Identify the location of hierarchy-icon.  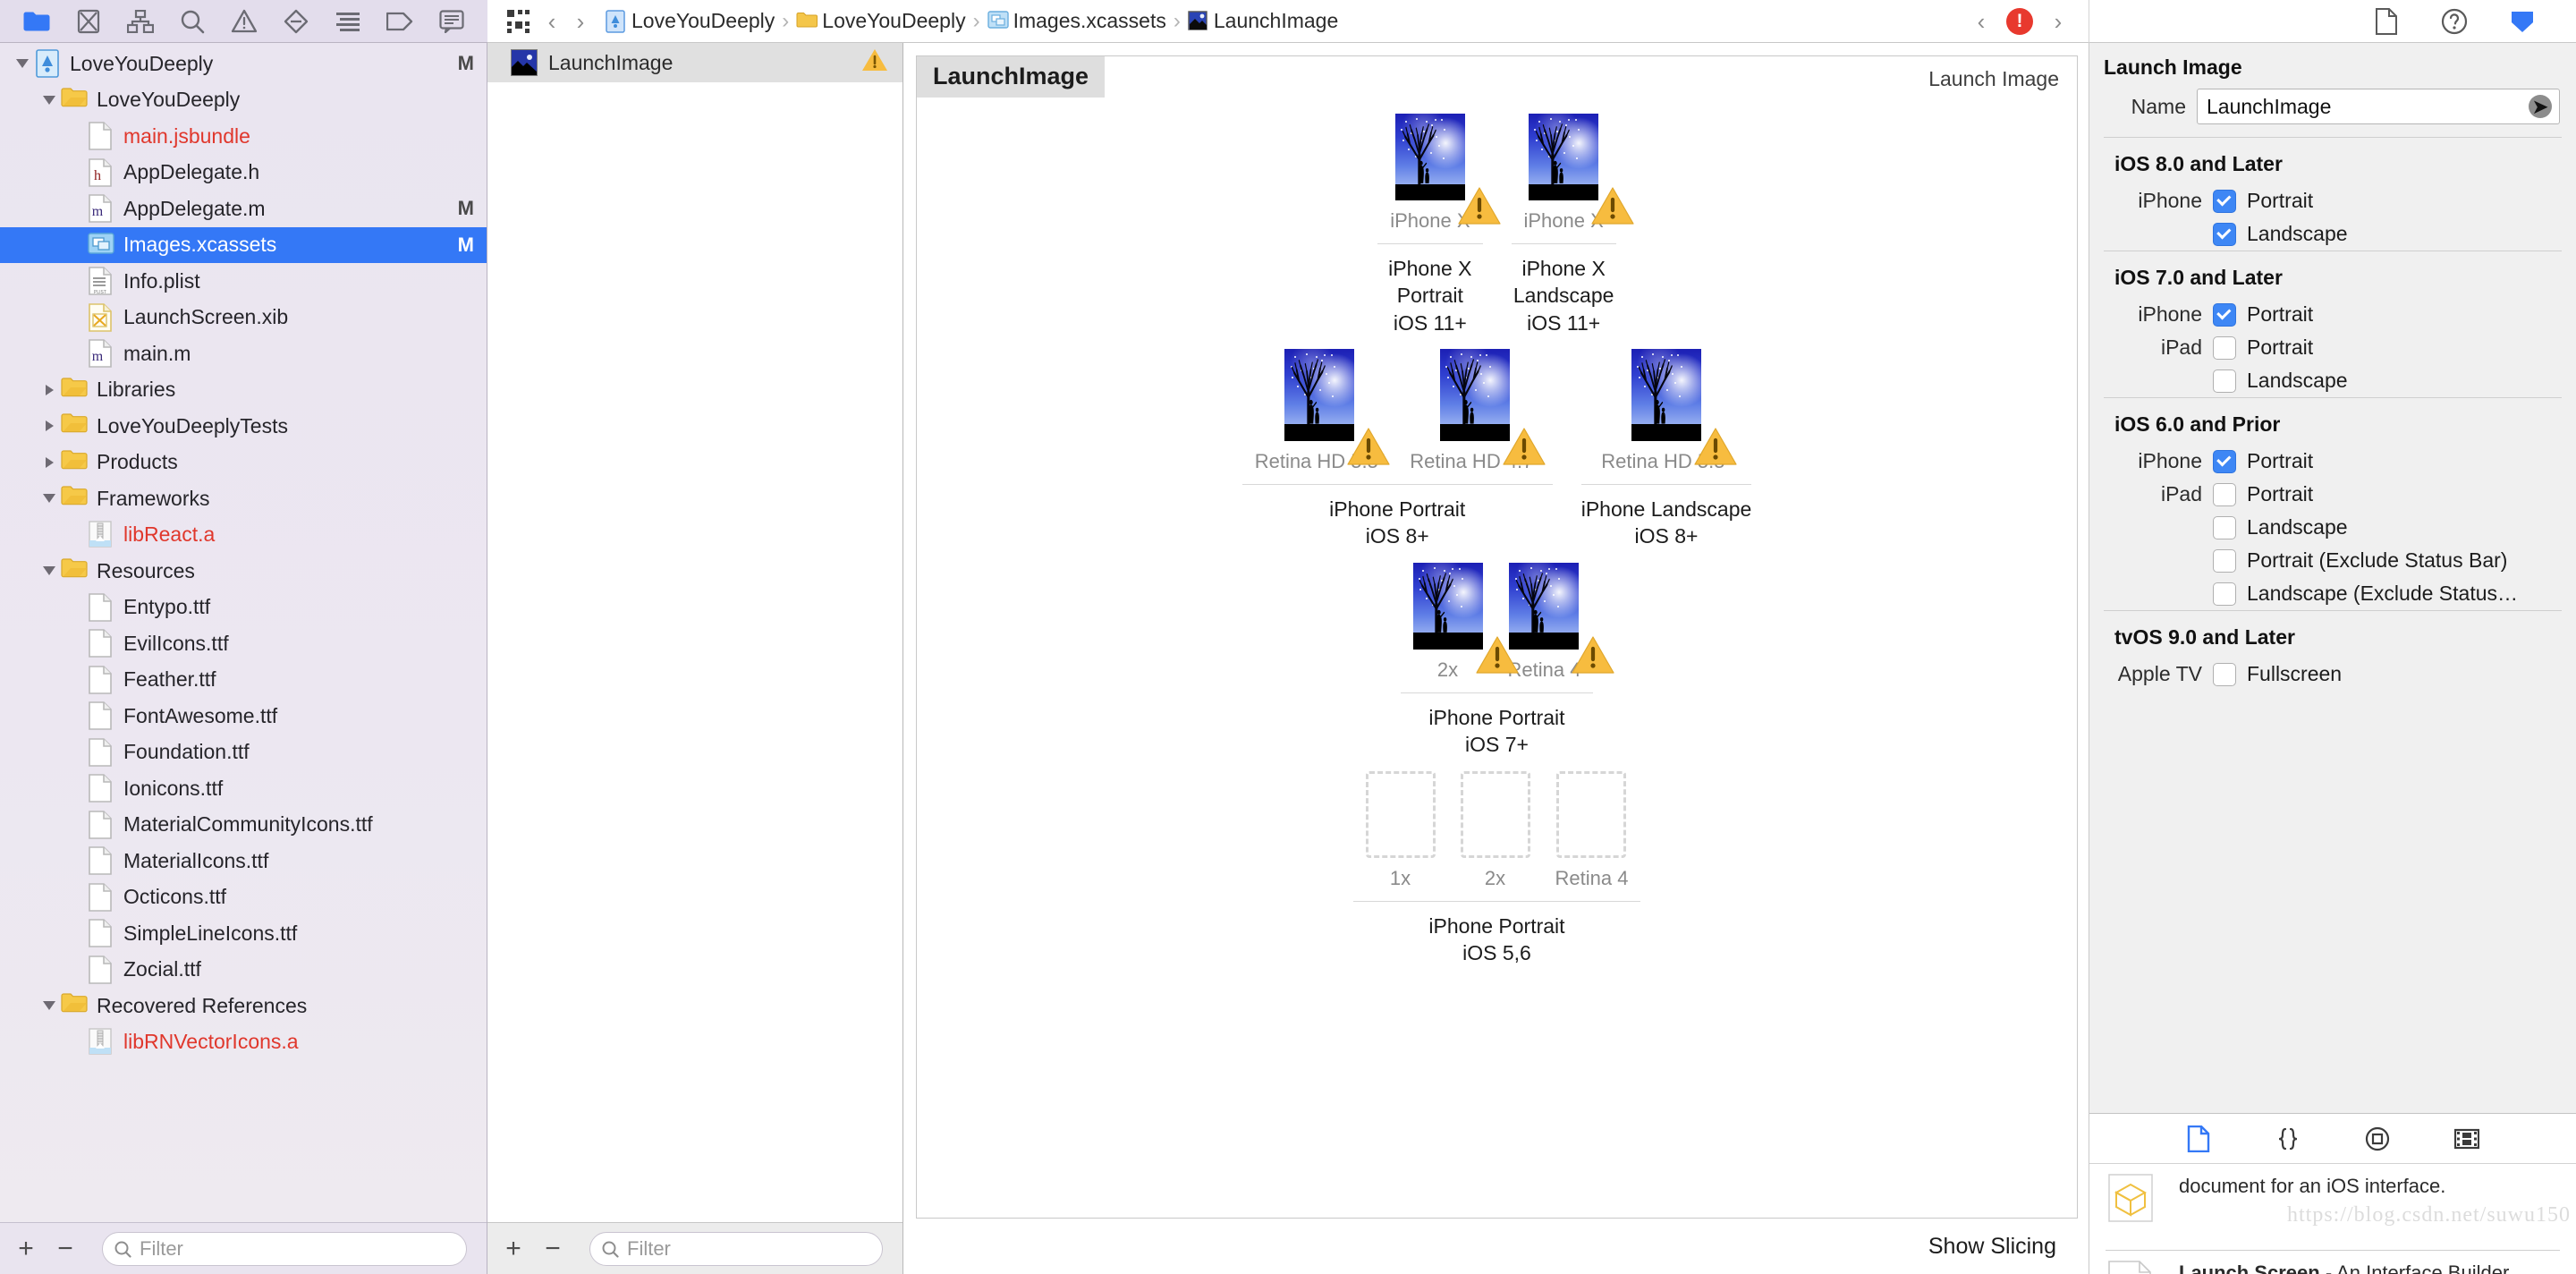
(140, 21).